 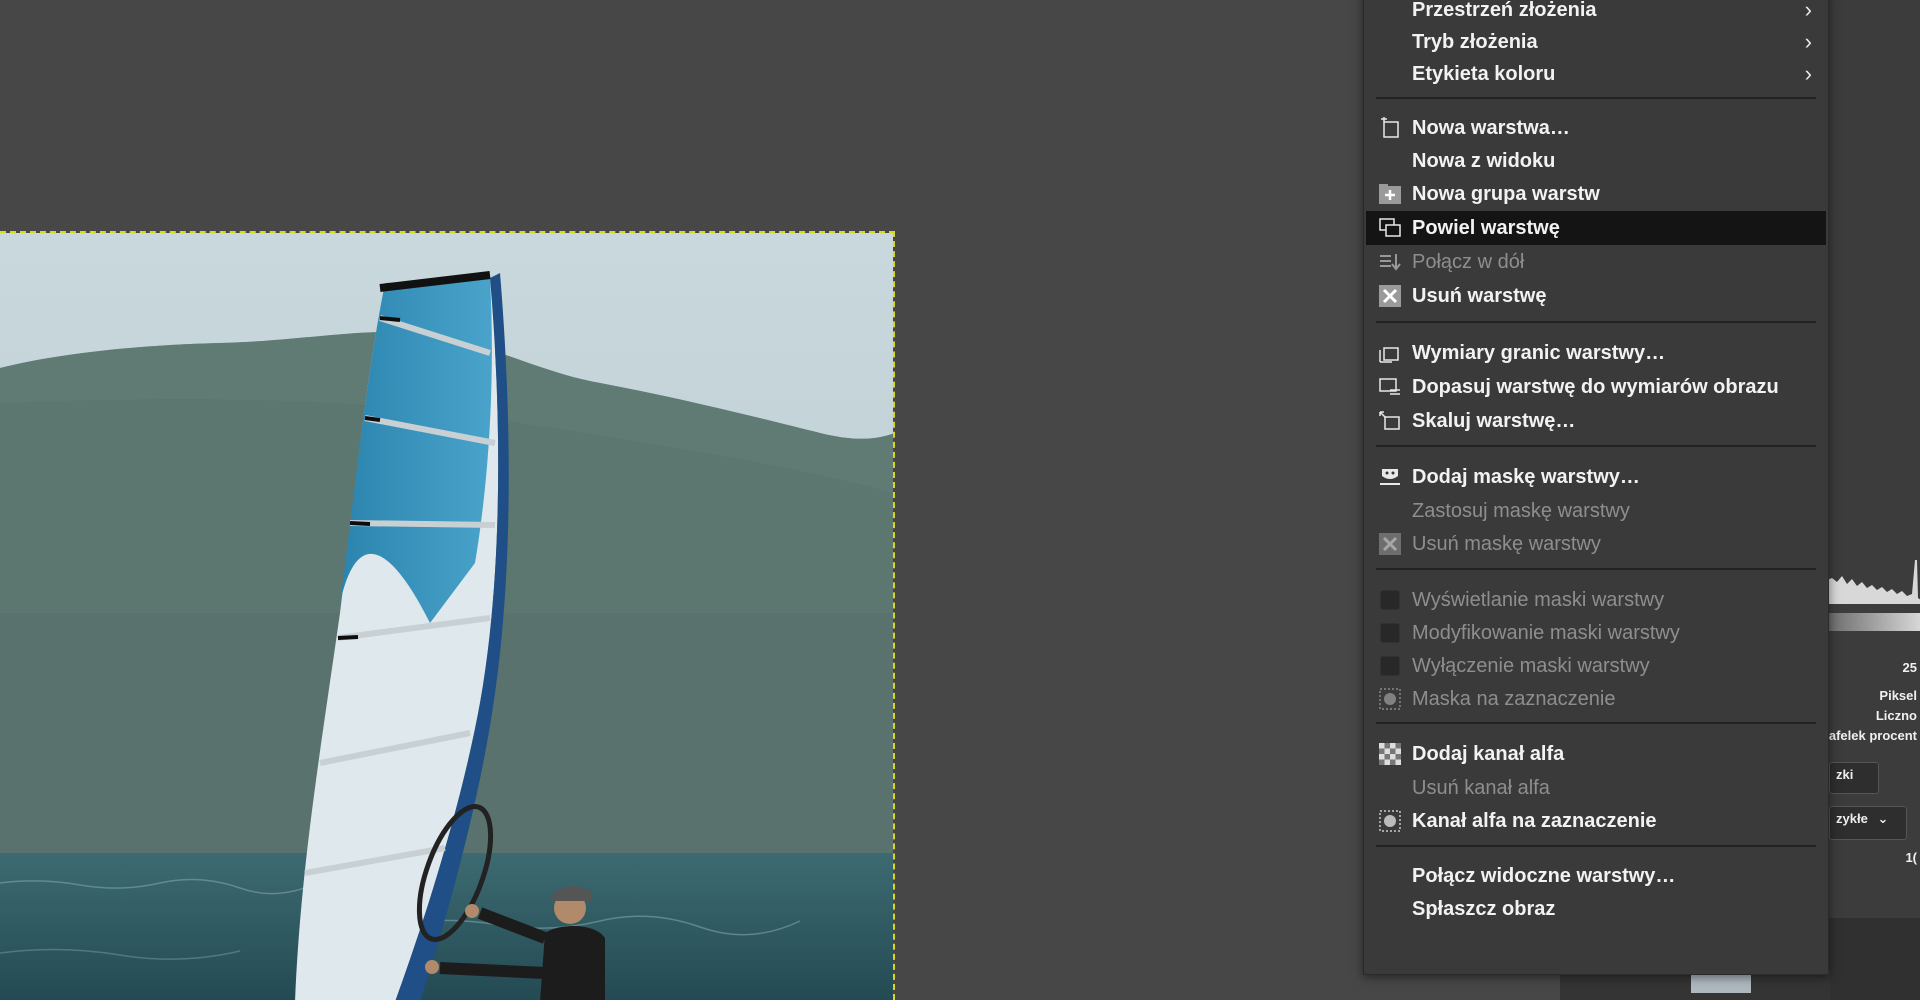 What do you see at coordinates (1390, 128) in the screenshot?
I see `new-layer-icon` at bounding box center [1390, 128].